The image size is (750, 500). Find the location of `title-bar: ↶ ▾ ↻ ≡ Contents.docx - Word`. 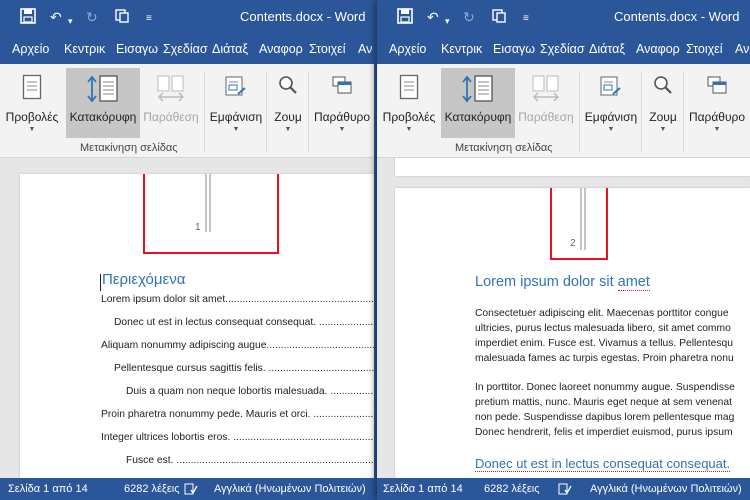

title-bar: ↶ ▾ ↻ ≡ Contents.docx - Word is located at coordinates (187, 17).